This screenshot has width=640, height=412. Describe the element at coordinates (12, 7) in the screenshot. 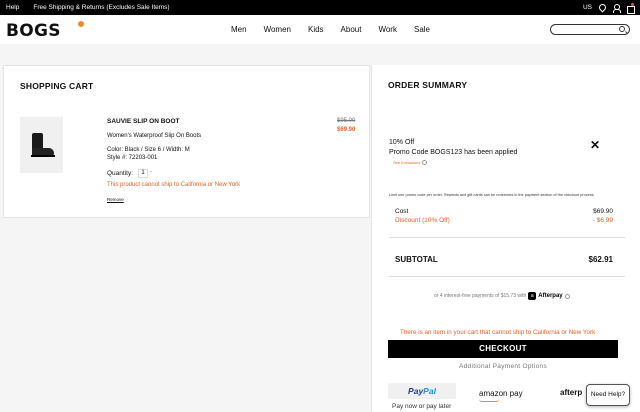

I see `help-link: Help` at that location.